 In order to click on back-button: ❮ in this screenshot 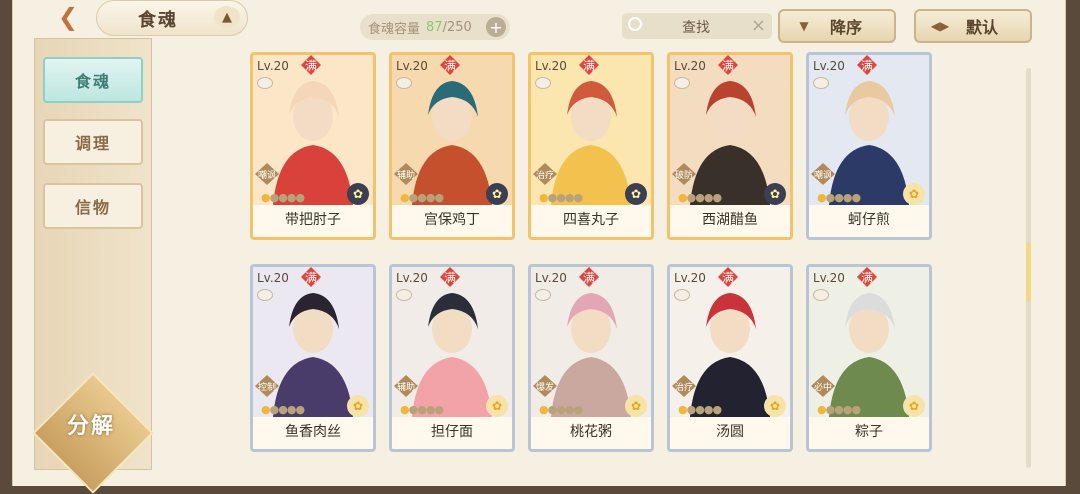, I will do `click(68, 17)`.